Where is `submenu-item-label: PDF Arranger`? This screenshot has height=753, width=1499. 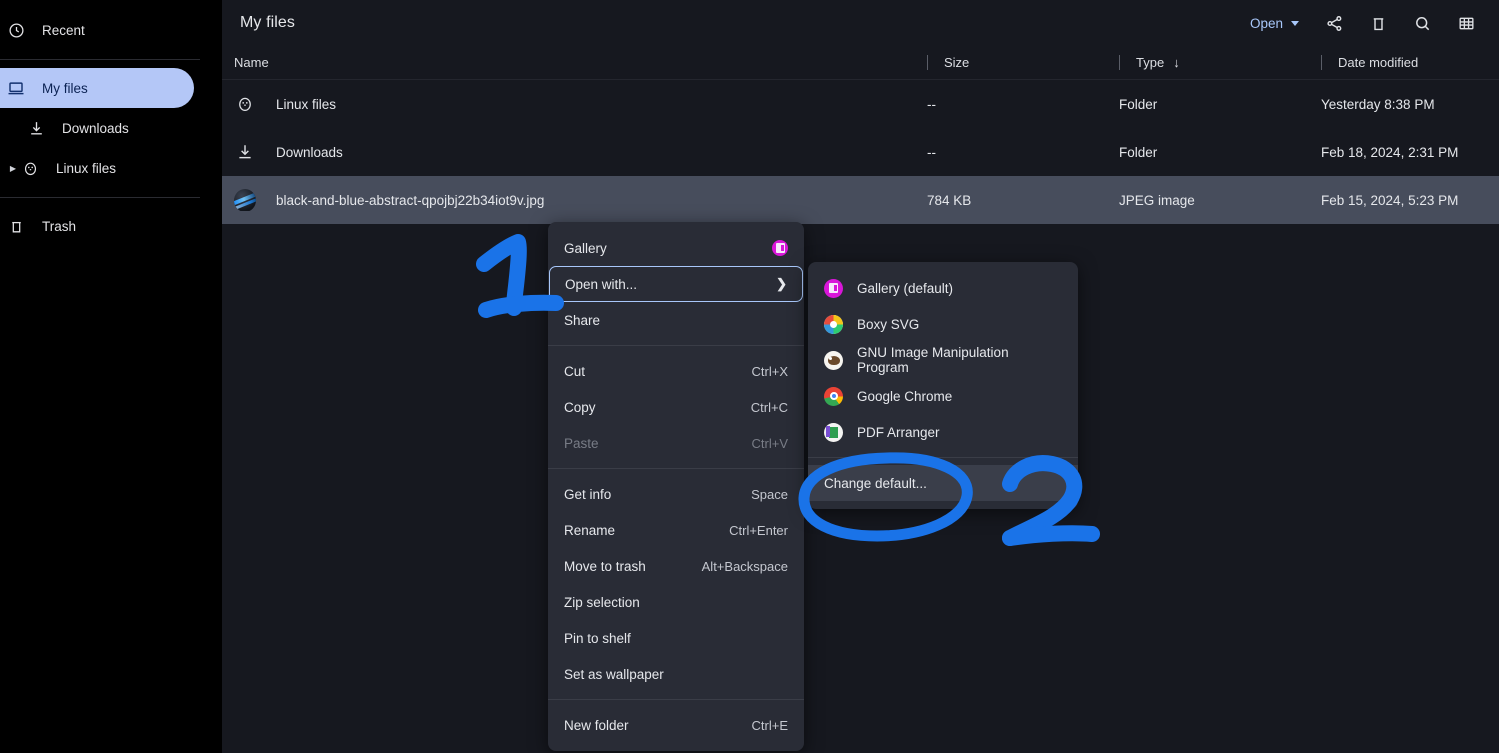 submenu-item-label: PDF Arranger is located at coordinates (898, 432).